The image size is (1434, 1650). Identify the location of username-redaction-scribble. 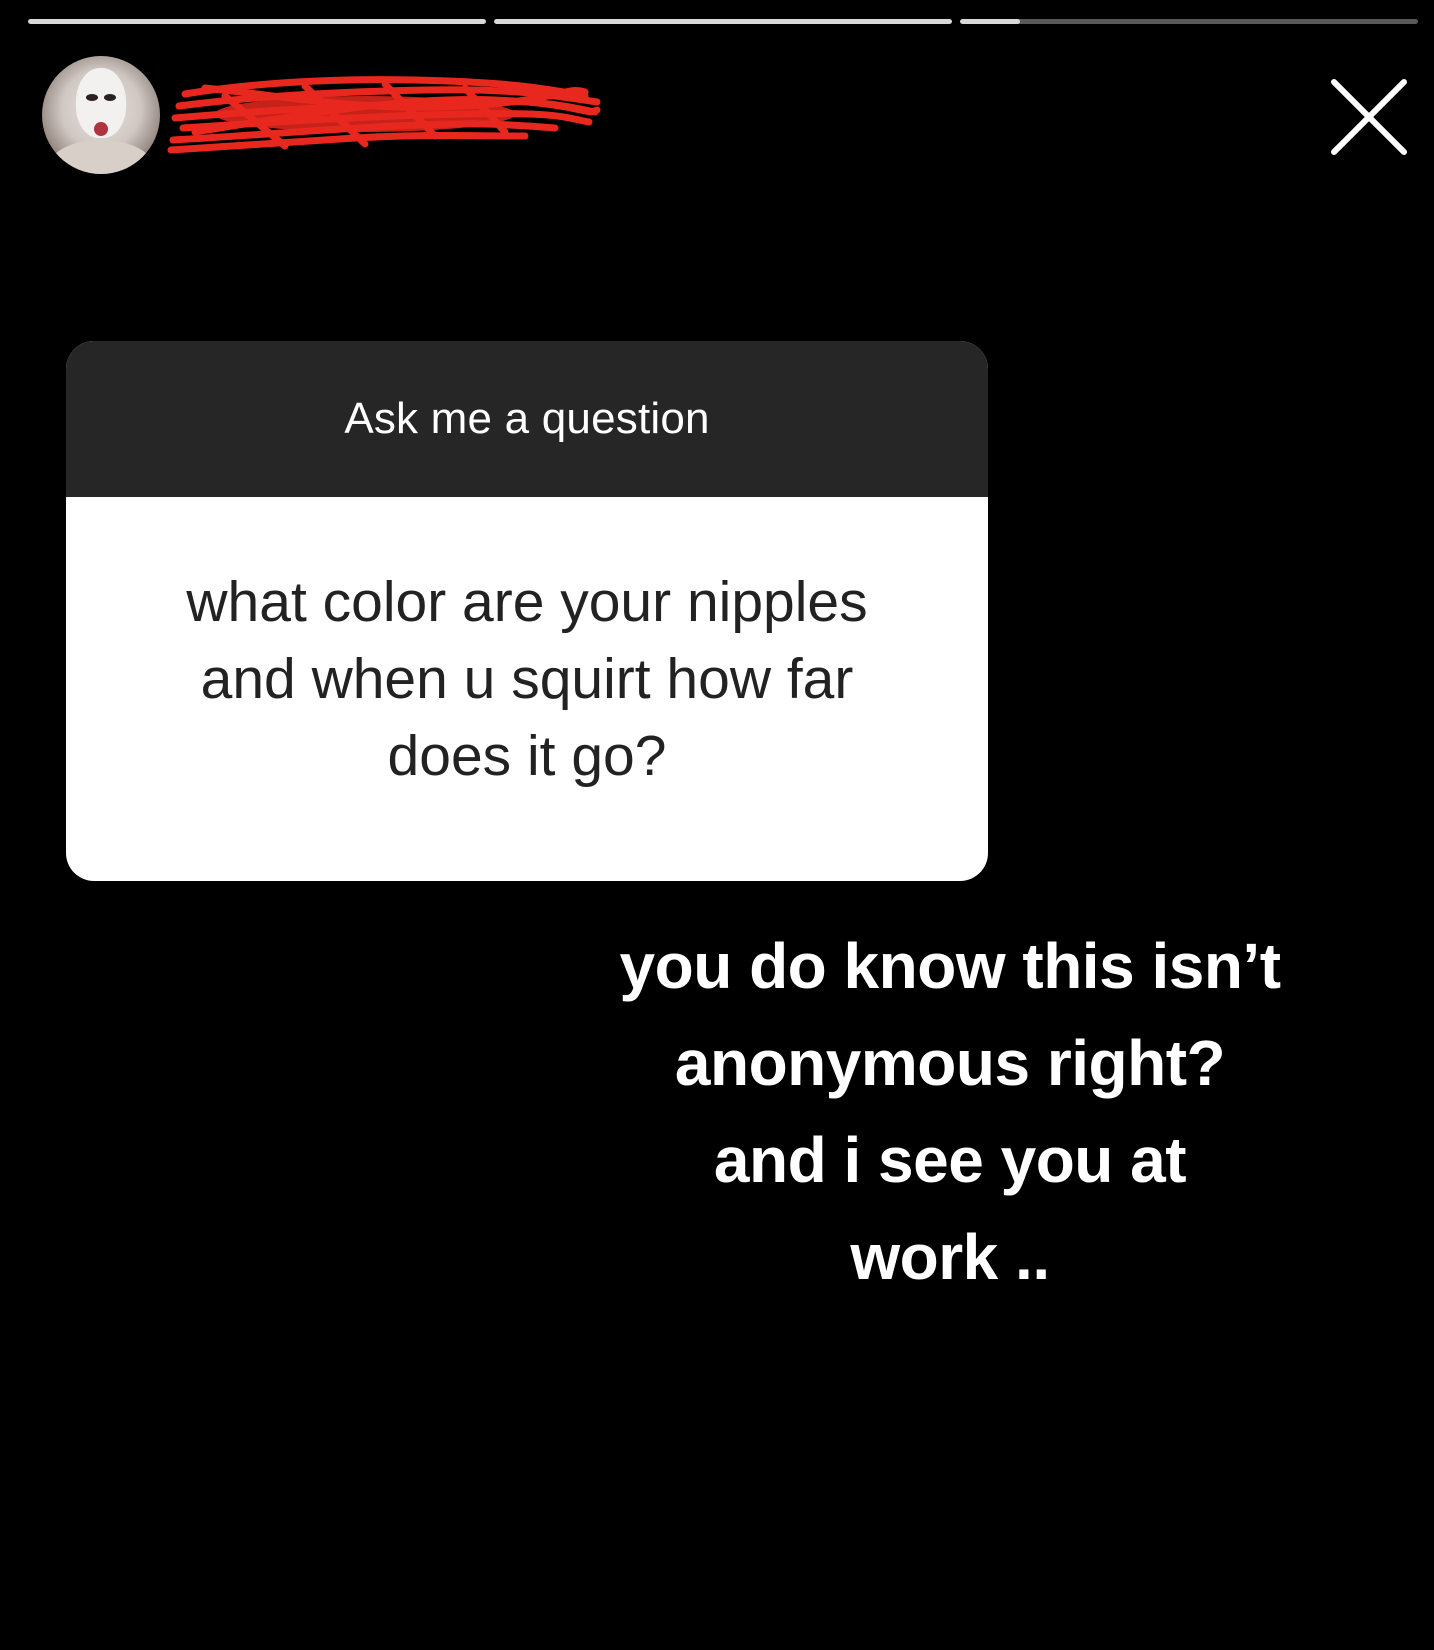
(384, 115).